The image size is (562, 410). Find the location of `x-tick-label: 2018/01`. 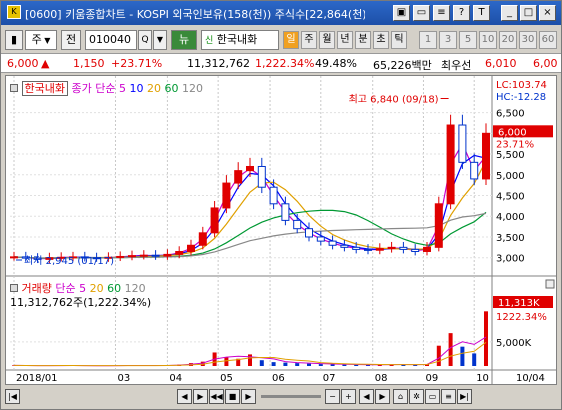

x-tick-label: 2018/01 is located at coordinates (37, 378).